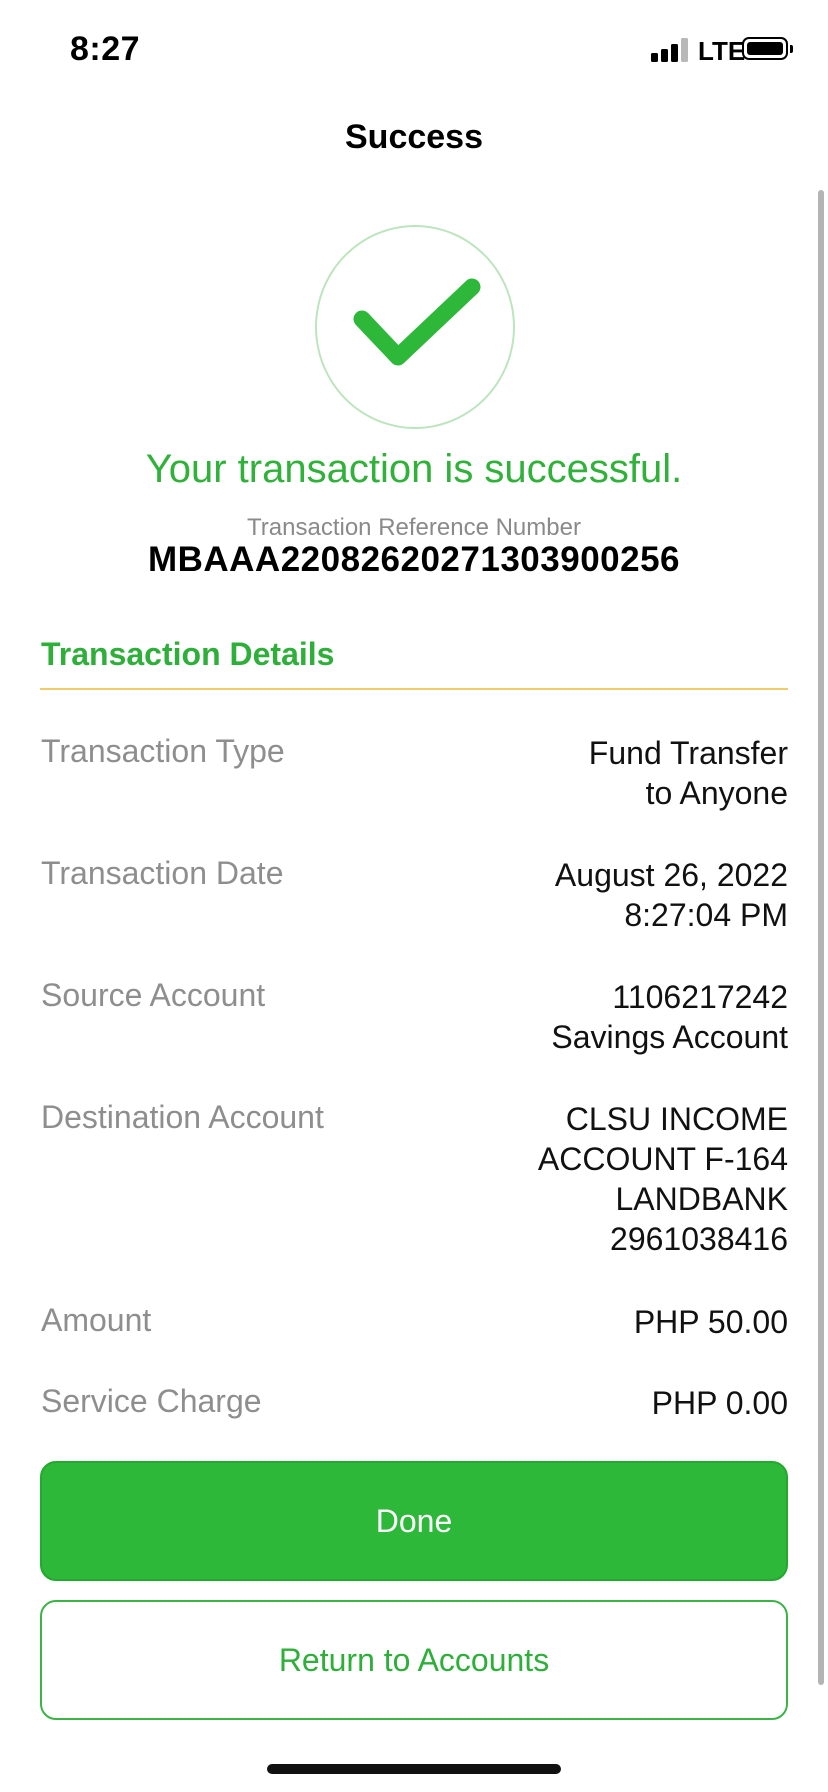 This screenshot has width=828, height=1792. I want to click on return-button-label: Return to Accounts, so click(414, 1659).